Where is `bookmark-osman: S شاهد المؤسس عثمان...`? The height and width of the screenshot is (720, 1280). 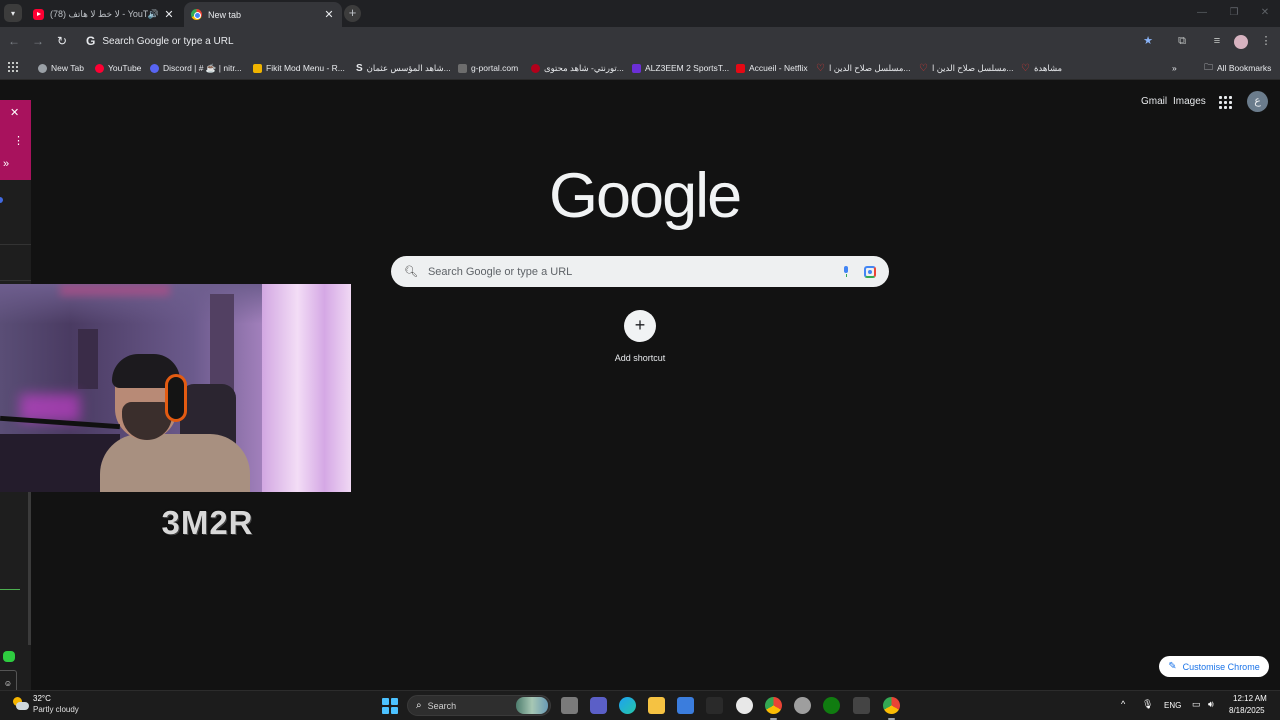
bookmark-osman: S شاهد المؤسس عثمان... is located at coordinates (403, 68).